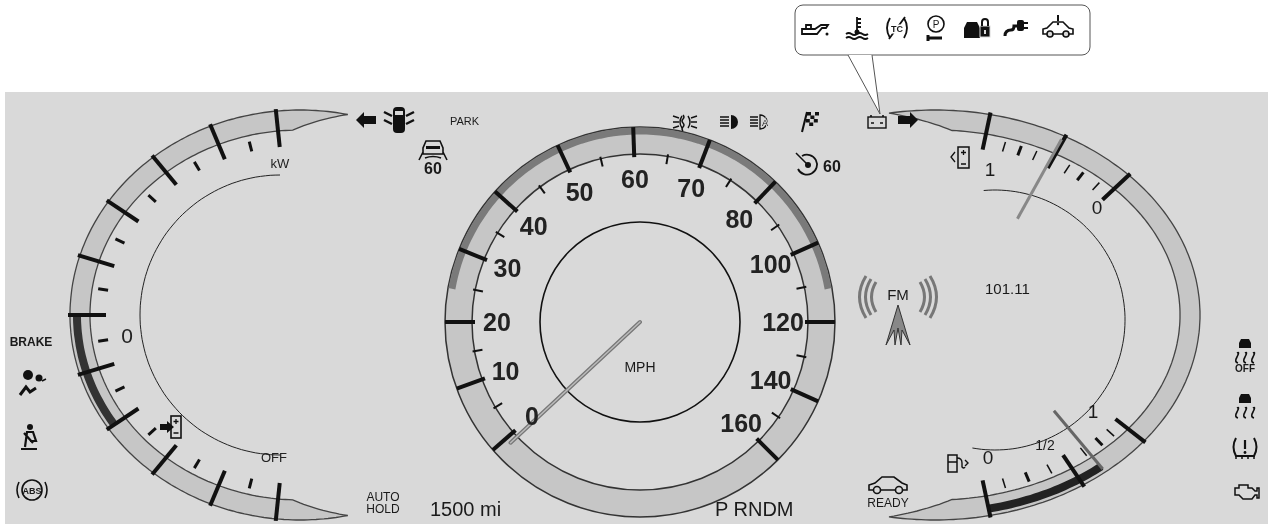 This screenshot has width=1268, height=524. What do you see at coordinates (770, 263) in the screenshot?
I see `speed-label: 100` at bounding box center [770, 263].